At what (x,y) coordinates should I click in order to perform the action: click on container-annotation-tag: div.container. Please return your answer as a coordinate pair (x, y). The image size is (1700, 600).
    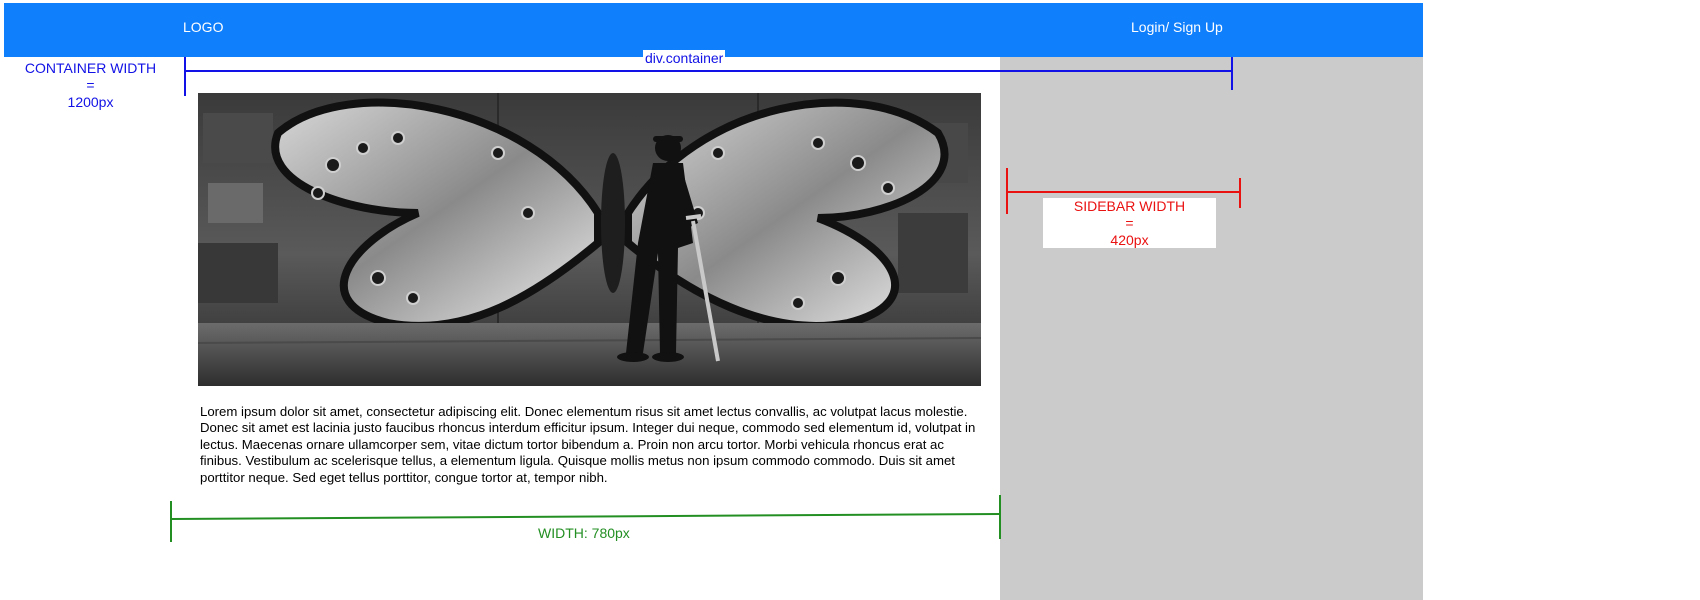
    Looking at the image, I should click on (684, 58).